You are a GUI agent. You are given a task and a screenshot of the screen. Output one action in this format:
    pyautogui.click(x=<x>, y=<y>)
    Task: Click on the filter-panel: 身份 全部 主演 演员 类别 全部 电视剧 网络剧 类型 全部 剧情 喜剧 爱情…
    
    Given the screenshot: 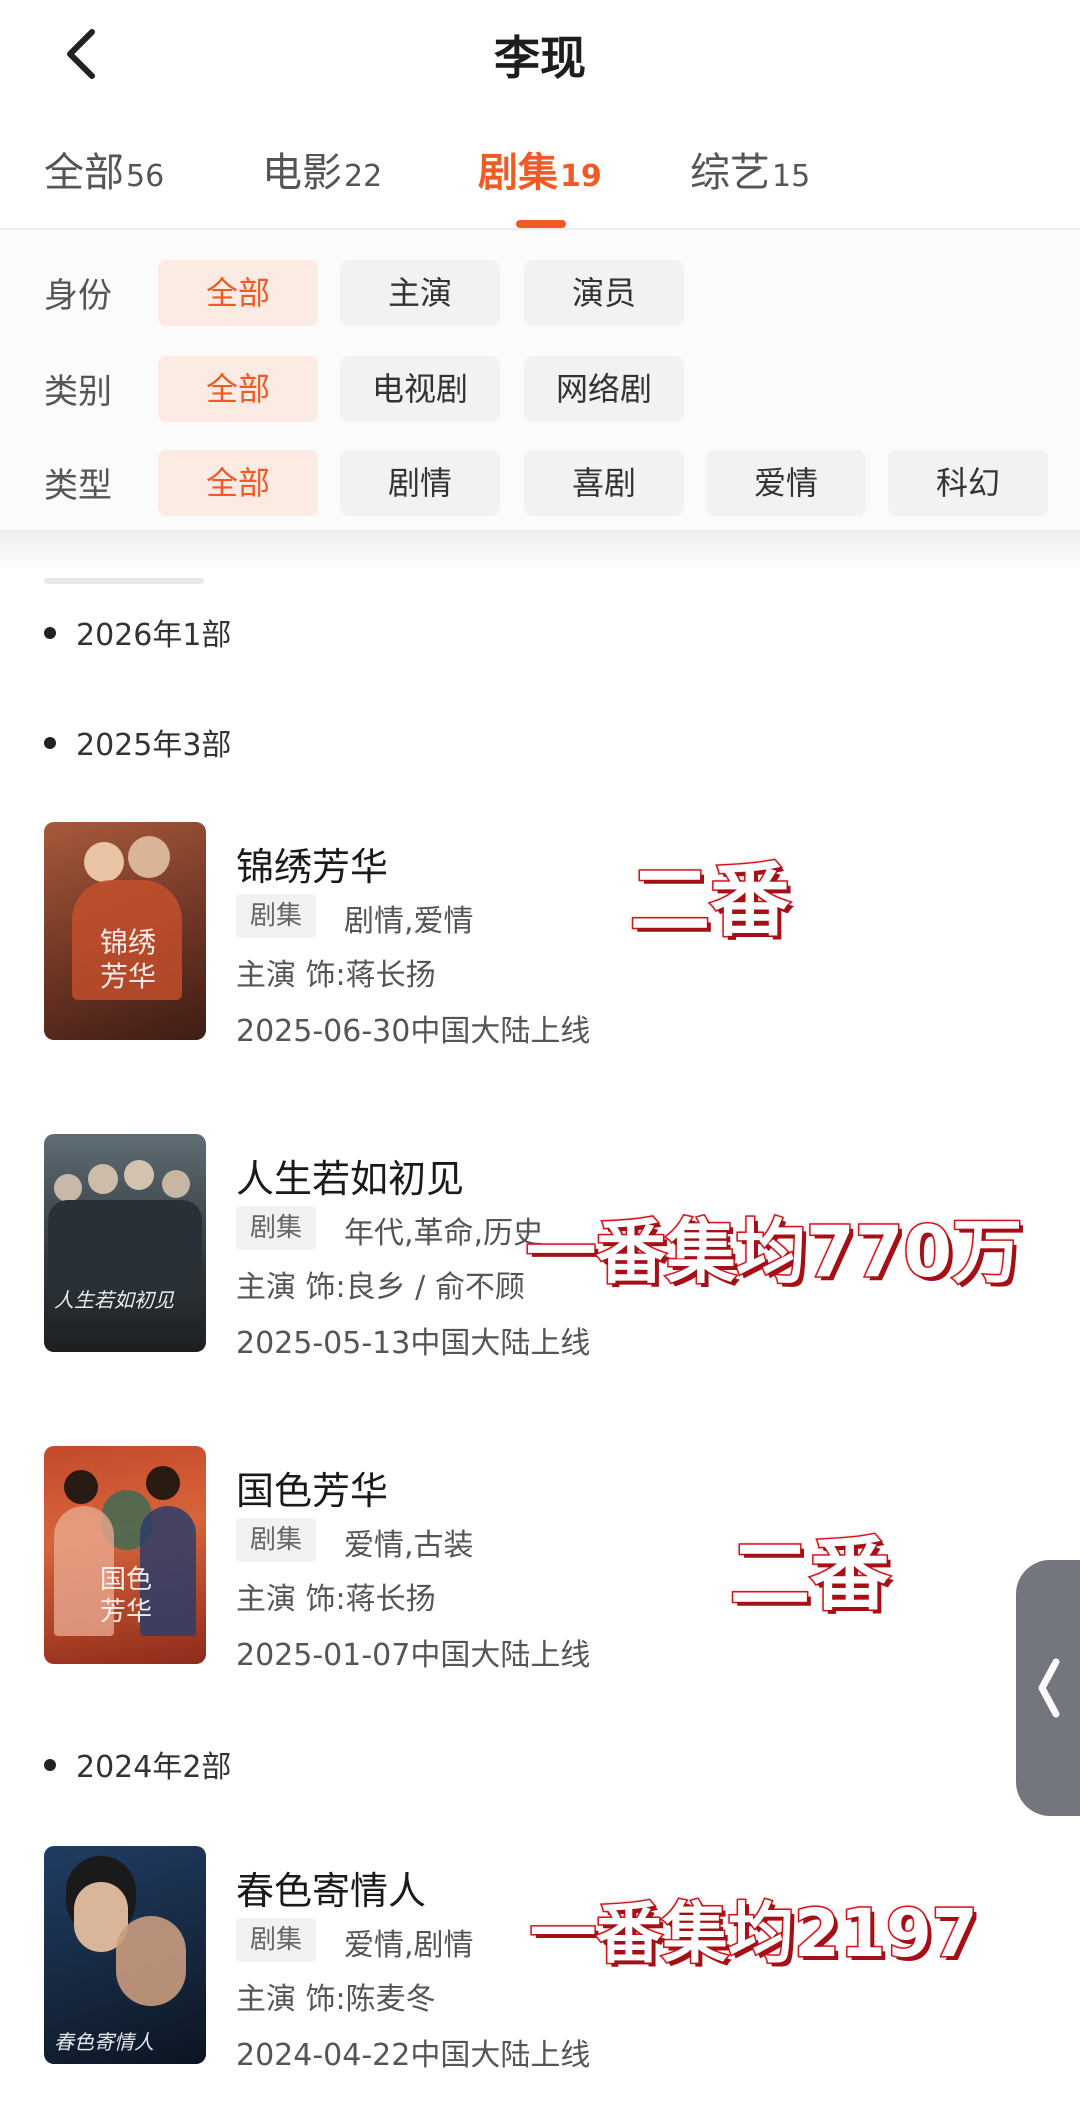 What is the action you would take?
    pyautogui.click(x=540, y=380)
    